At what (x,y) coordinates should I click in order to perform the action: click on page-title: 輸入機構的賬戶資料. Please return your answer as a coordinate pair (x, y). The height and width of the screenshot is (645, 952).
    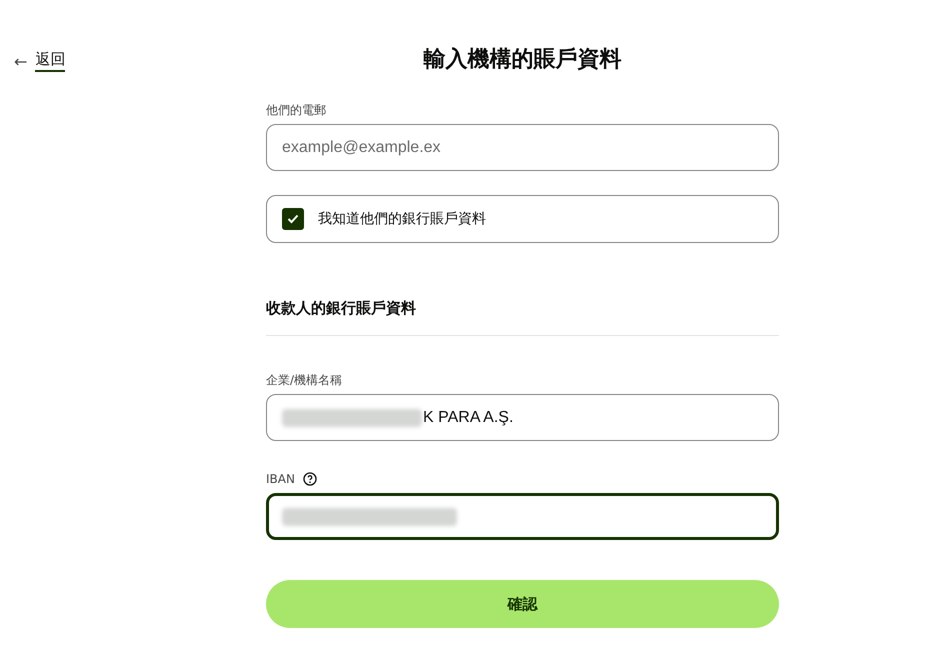
    Looking at the image, I should click on (522, 60).